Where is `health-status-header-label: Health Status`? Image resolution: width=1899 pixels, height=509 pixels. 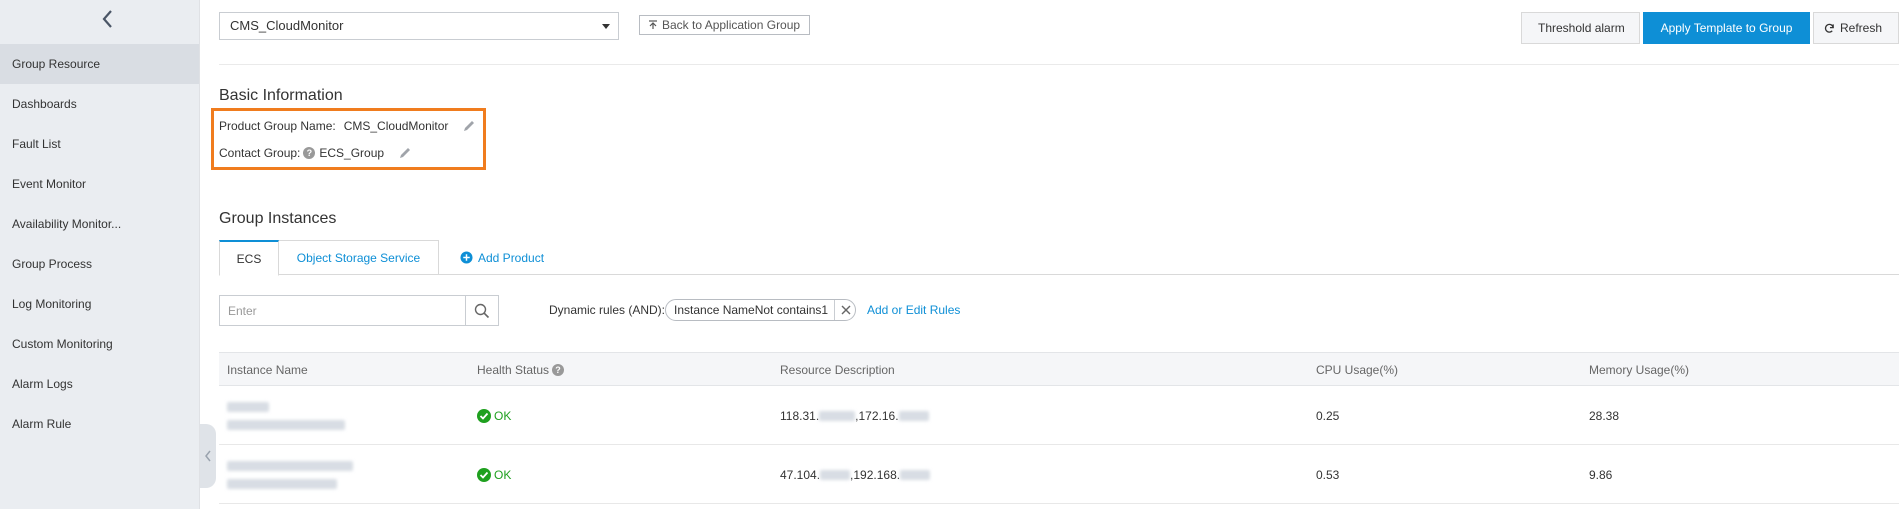
health-status-header-label: Health Status is located at coordinates (513, 370).